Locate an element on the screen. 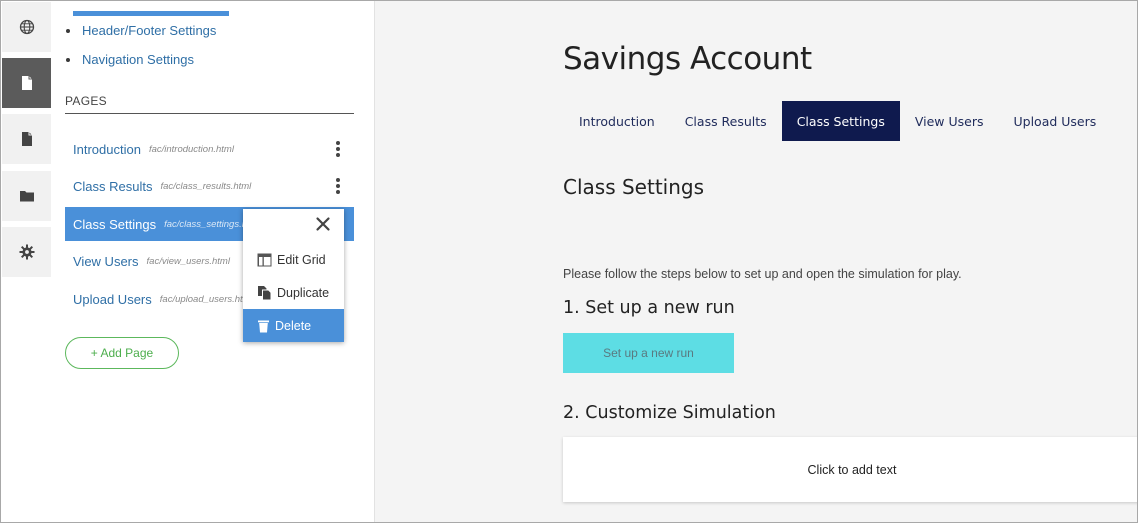 This screenshot has height=523, width=1138. folder-icon is located at coordinates (26, 196).